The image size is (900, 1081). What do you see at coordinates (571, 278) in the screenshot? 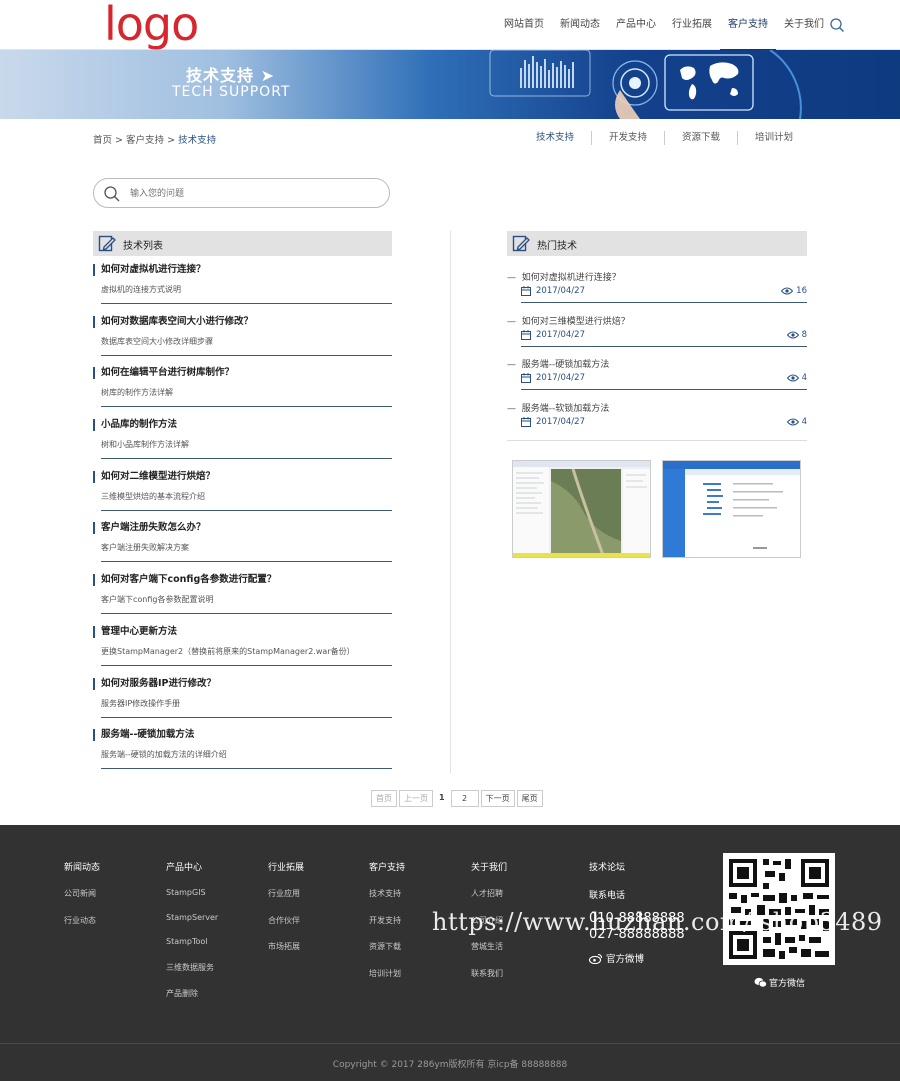
I see `hot-item-title-text: 如何对虚拟机进行连接？` at bounding box center [571, 278].